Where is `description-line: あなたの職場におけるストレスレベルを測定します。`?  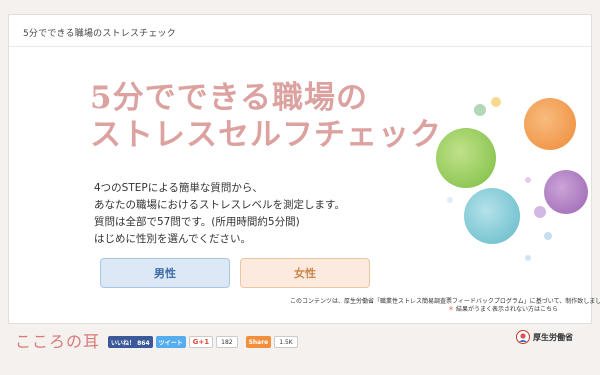
description-line: あなたの職場におけるストレスレベルを測定します。 is located at coordinates (219, 205).